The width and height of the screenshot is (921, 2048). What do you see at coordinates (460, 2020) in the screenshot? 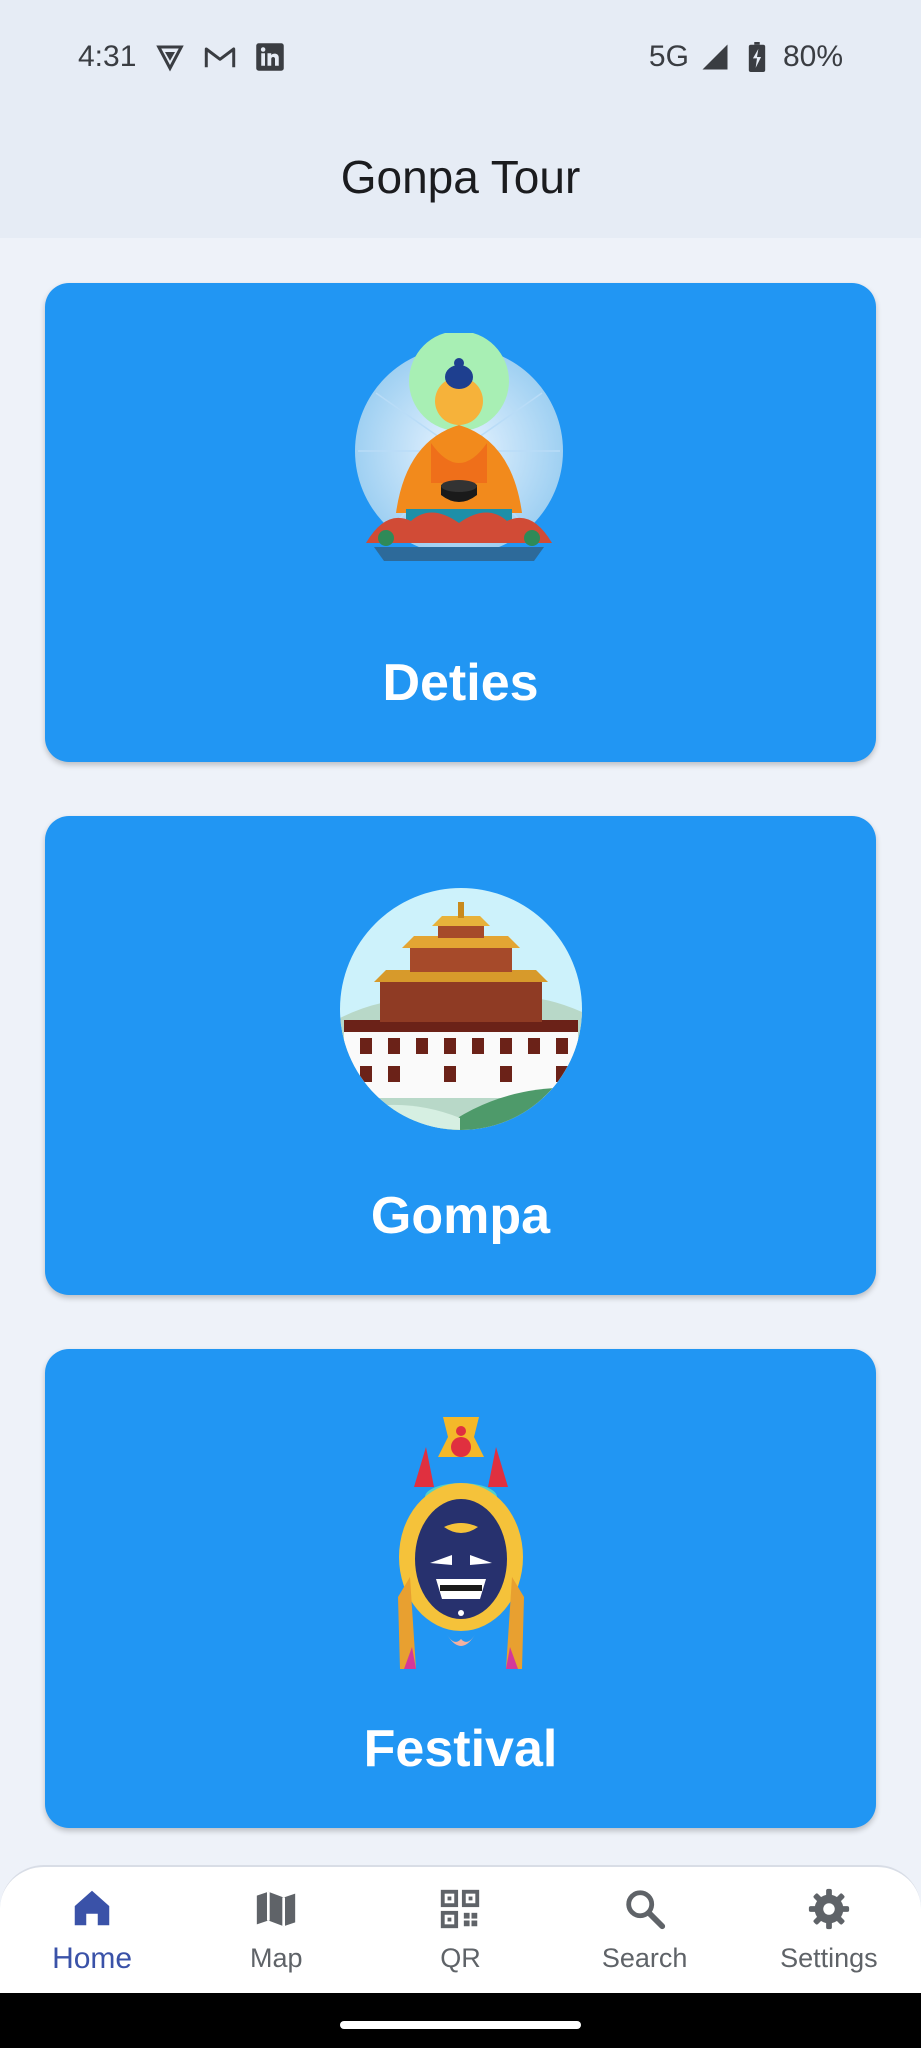
I see `gesture-bar` at bounding box center [460, 2020].